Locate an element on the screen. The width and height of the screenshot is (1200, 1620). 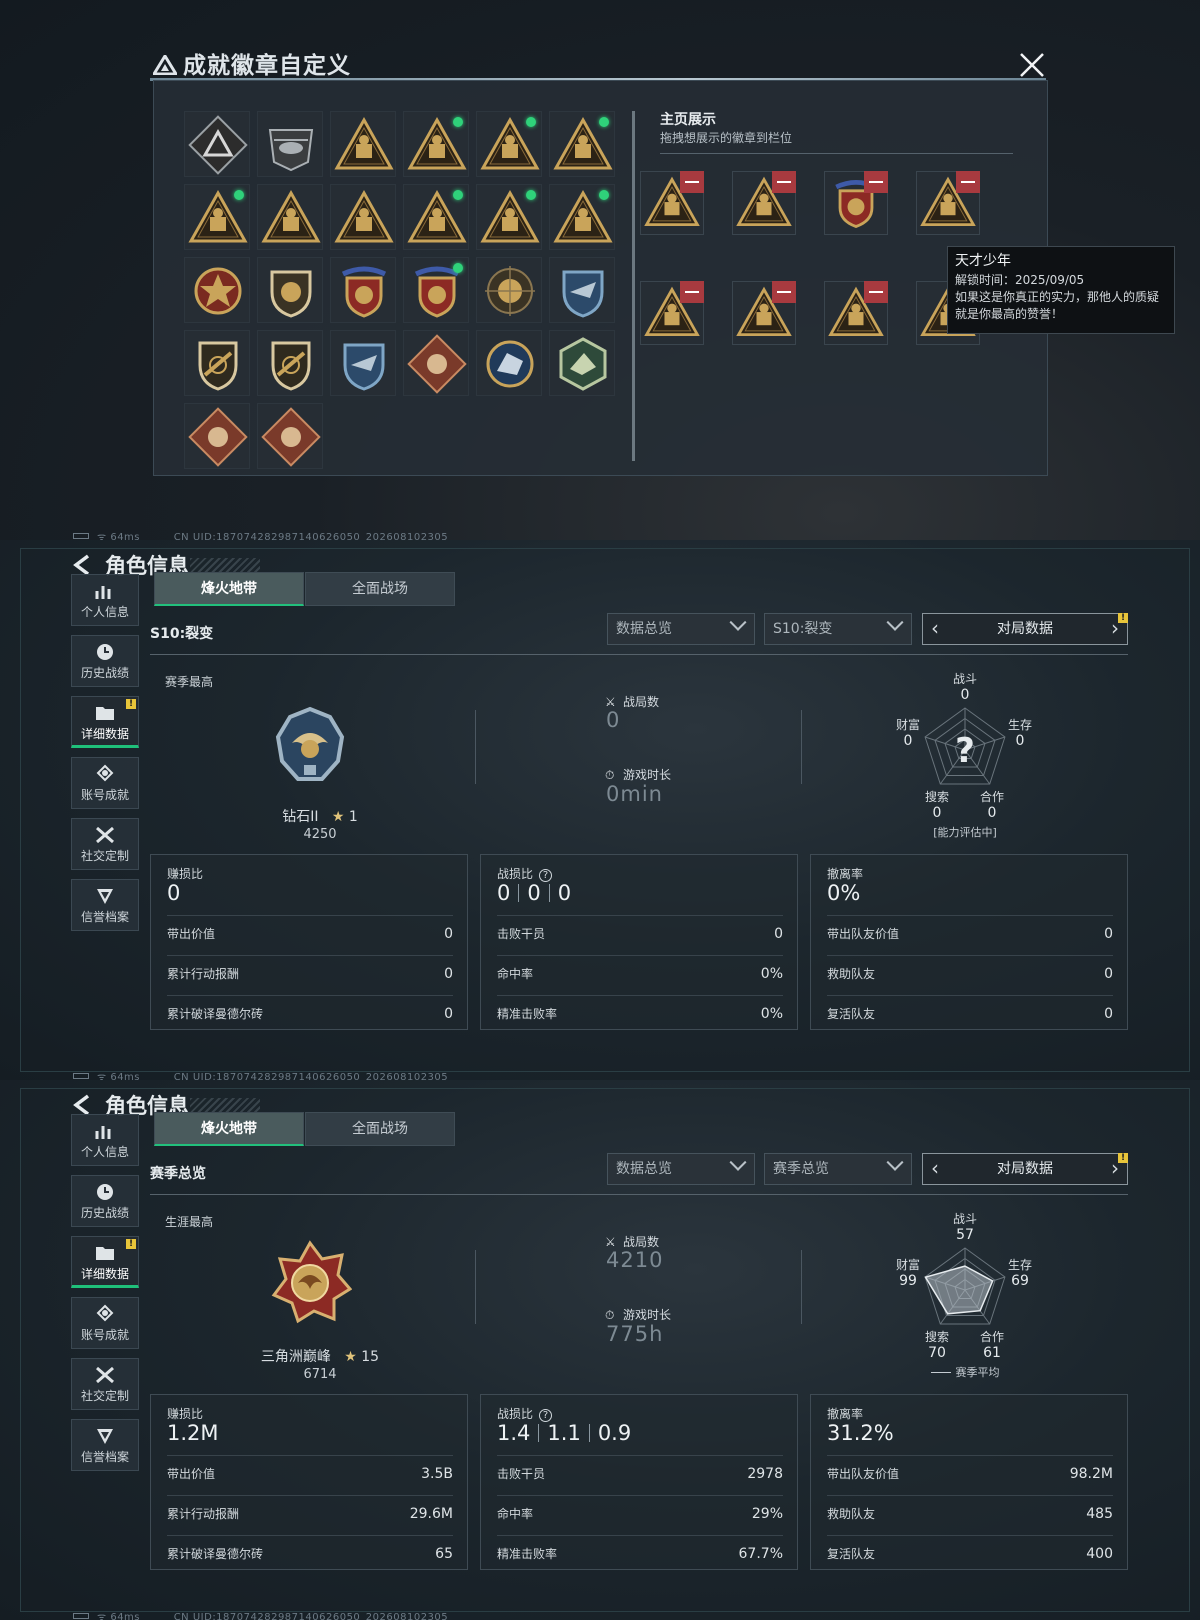
stat-row: 命中率 0% is located at coordinates (640, 974).